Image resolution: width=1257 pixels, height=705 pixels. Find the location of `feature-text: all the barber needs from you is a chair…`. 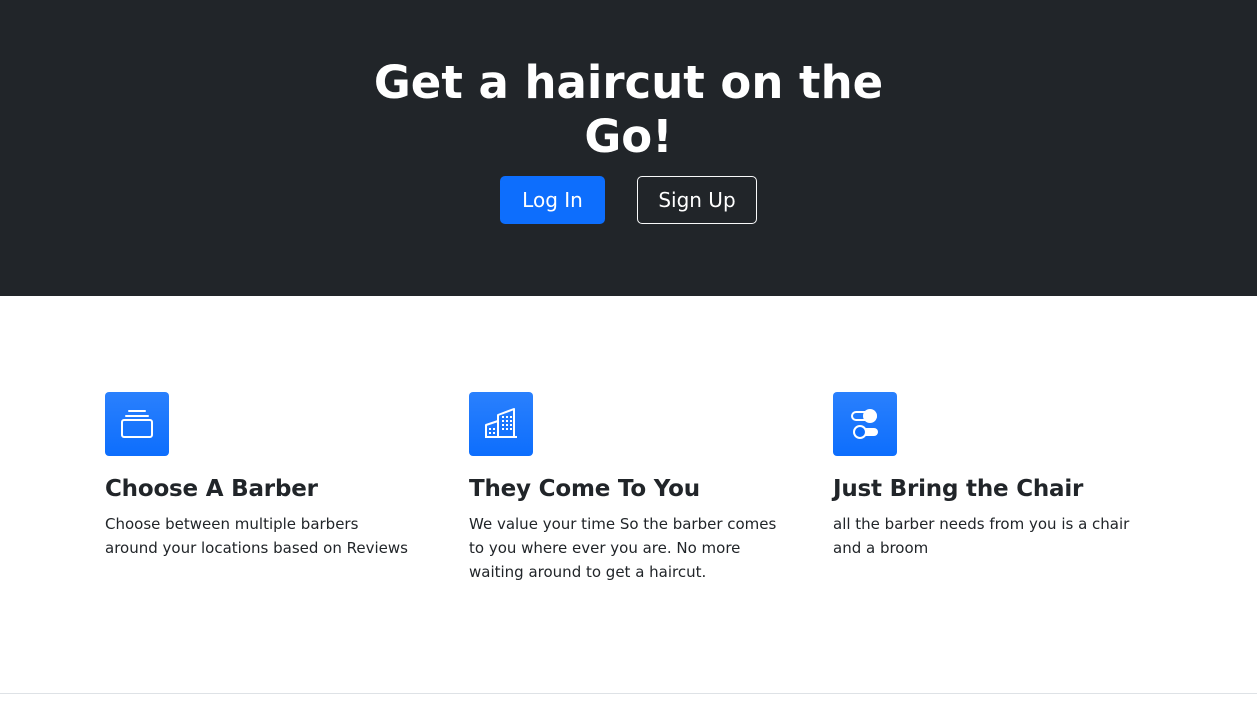

feature-text: all the barber needs from you is a chair… is located at coordinates (981, 536).